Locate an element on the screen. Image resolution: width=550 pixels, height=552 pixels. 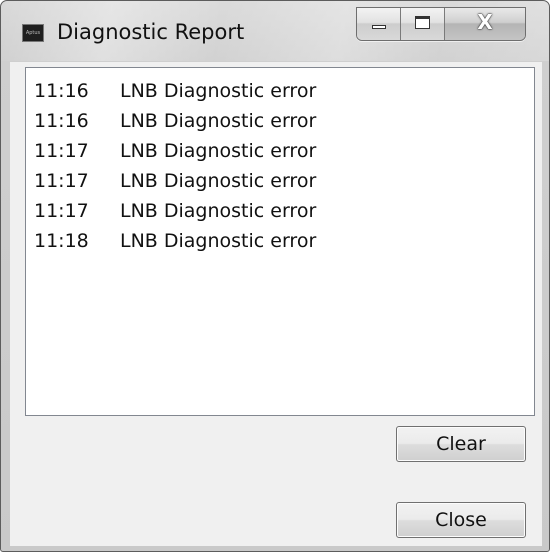
maximize-icon is located at coordinates (422, 22).